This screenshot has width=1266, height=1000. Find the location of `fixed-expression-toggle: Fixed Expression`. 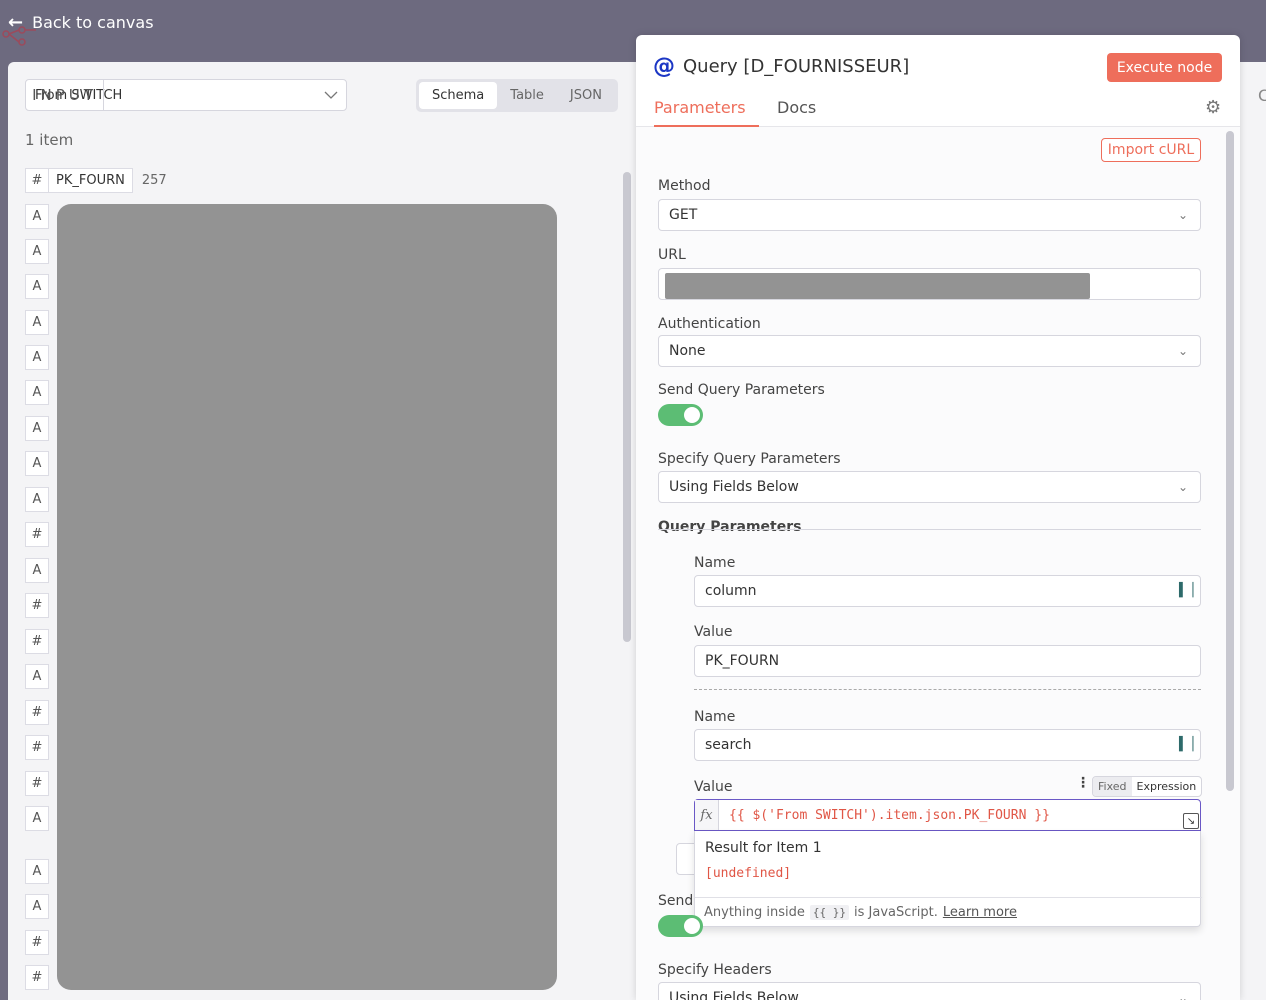

fixed-expression-toggle: Fixed Expression is located at coordinates (1147, 786).